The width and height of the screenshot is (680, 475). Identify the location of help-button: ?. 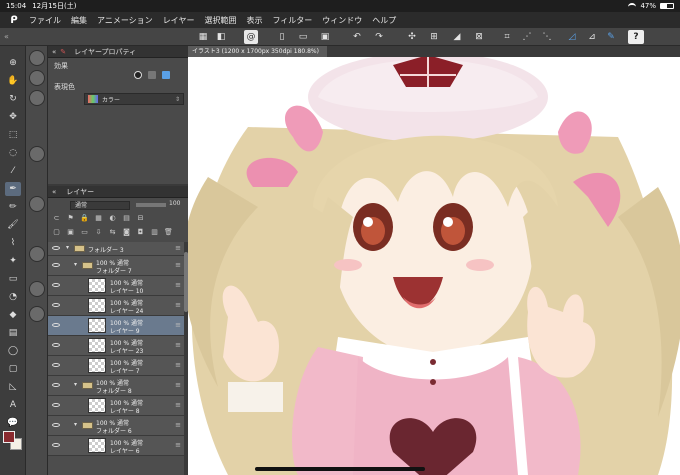
(636, 37).